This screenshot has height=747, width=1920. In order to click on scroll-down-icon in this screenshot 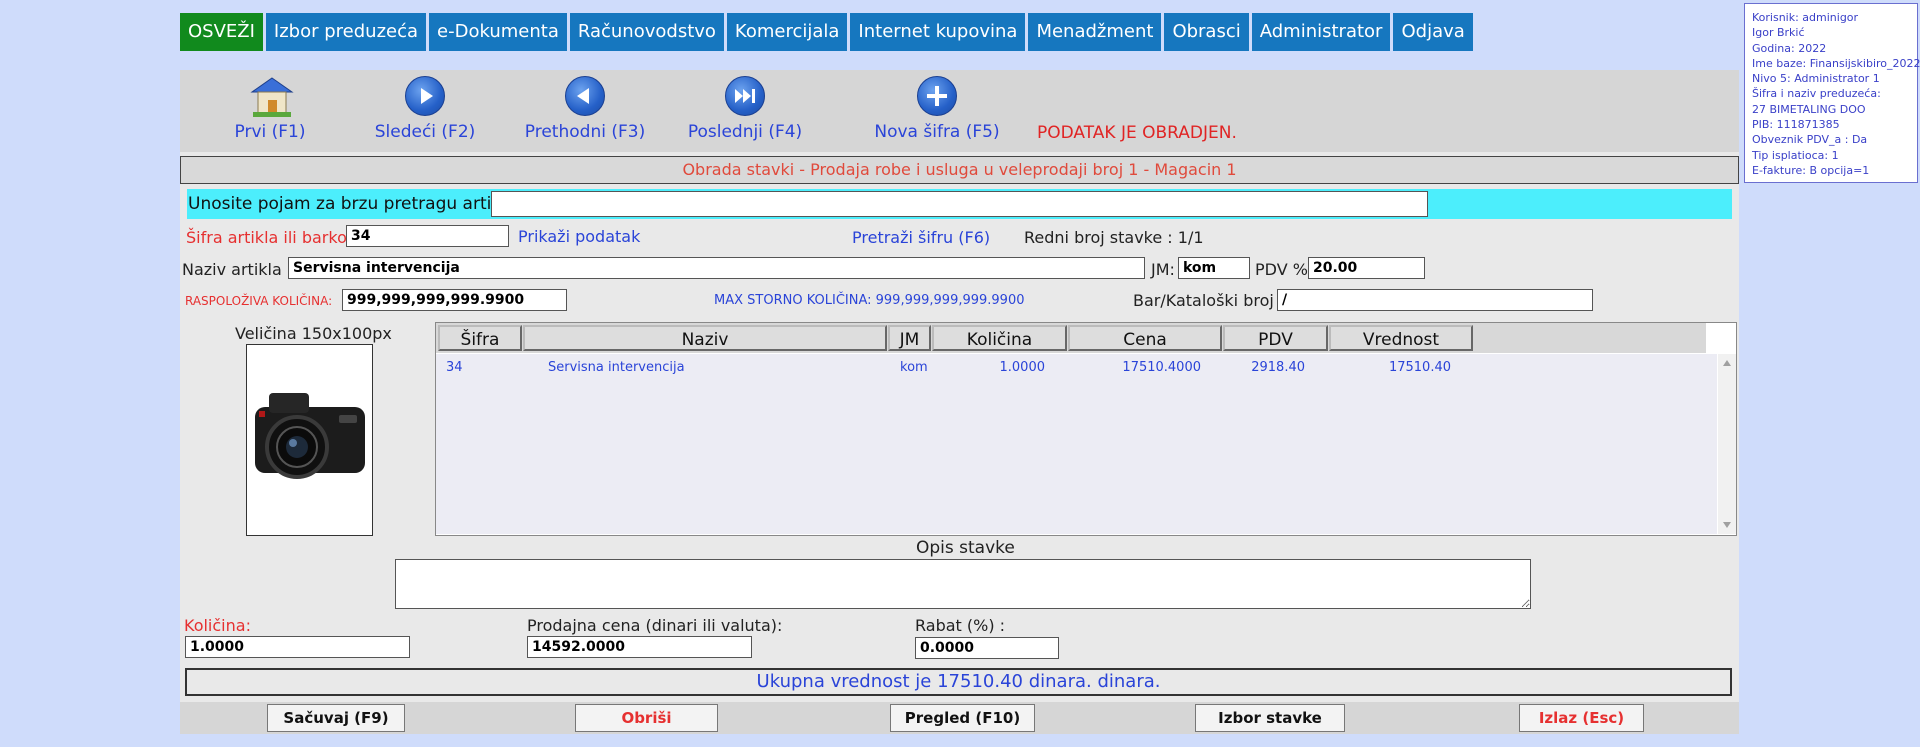, I will do `click(1727, 525)`.